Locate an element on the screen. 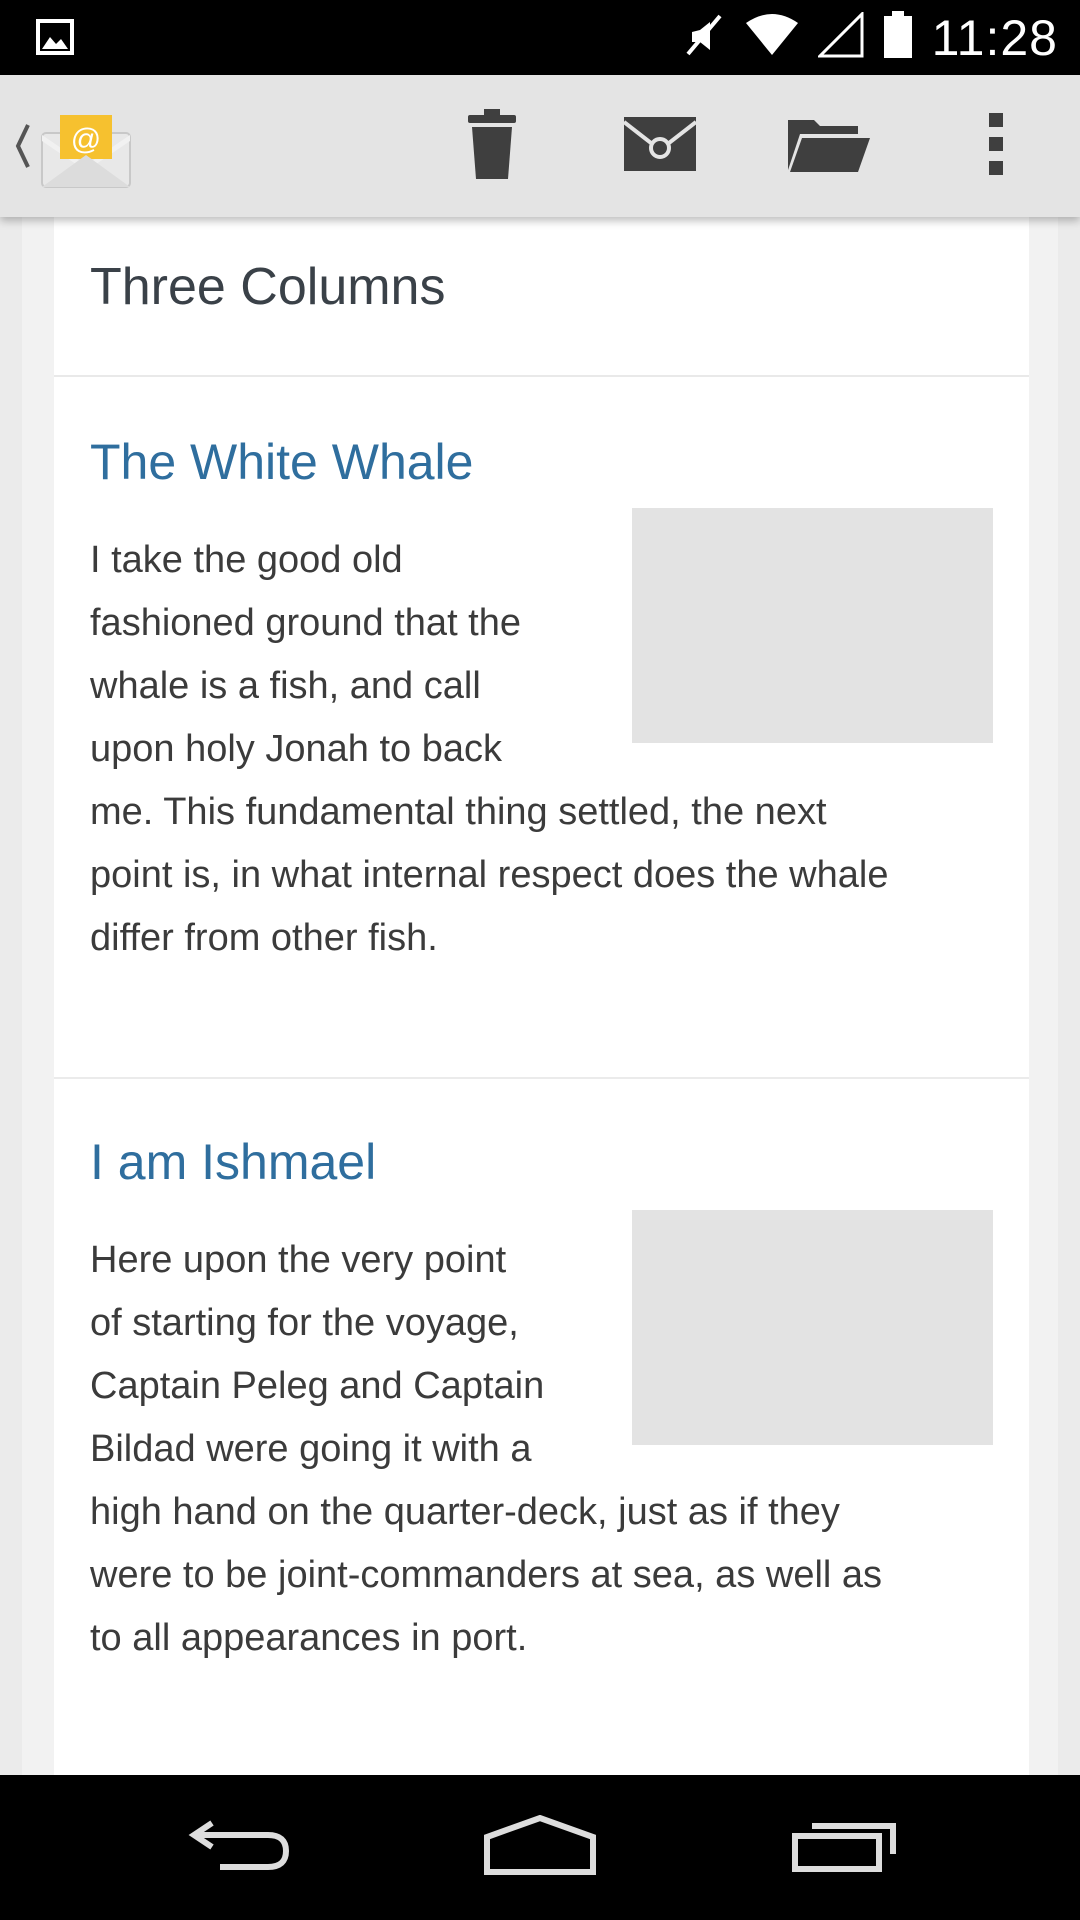  text-line: differ from other fish. is located at coordinates (264, 938).